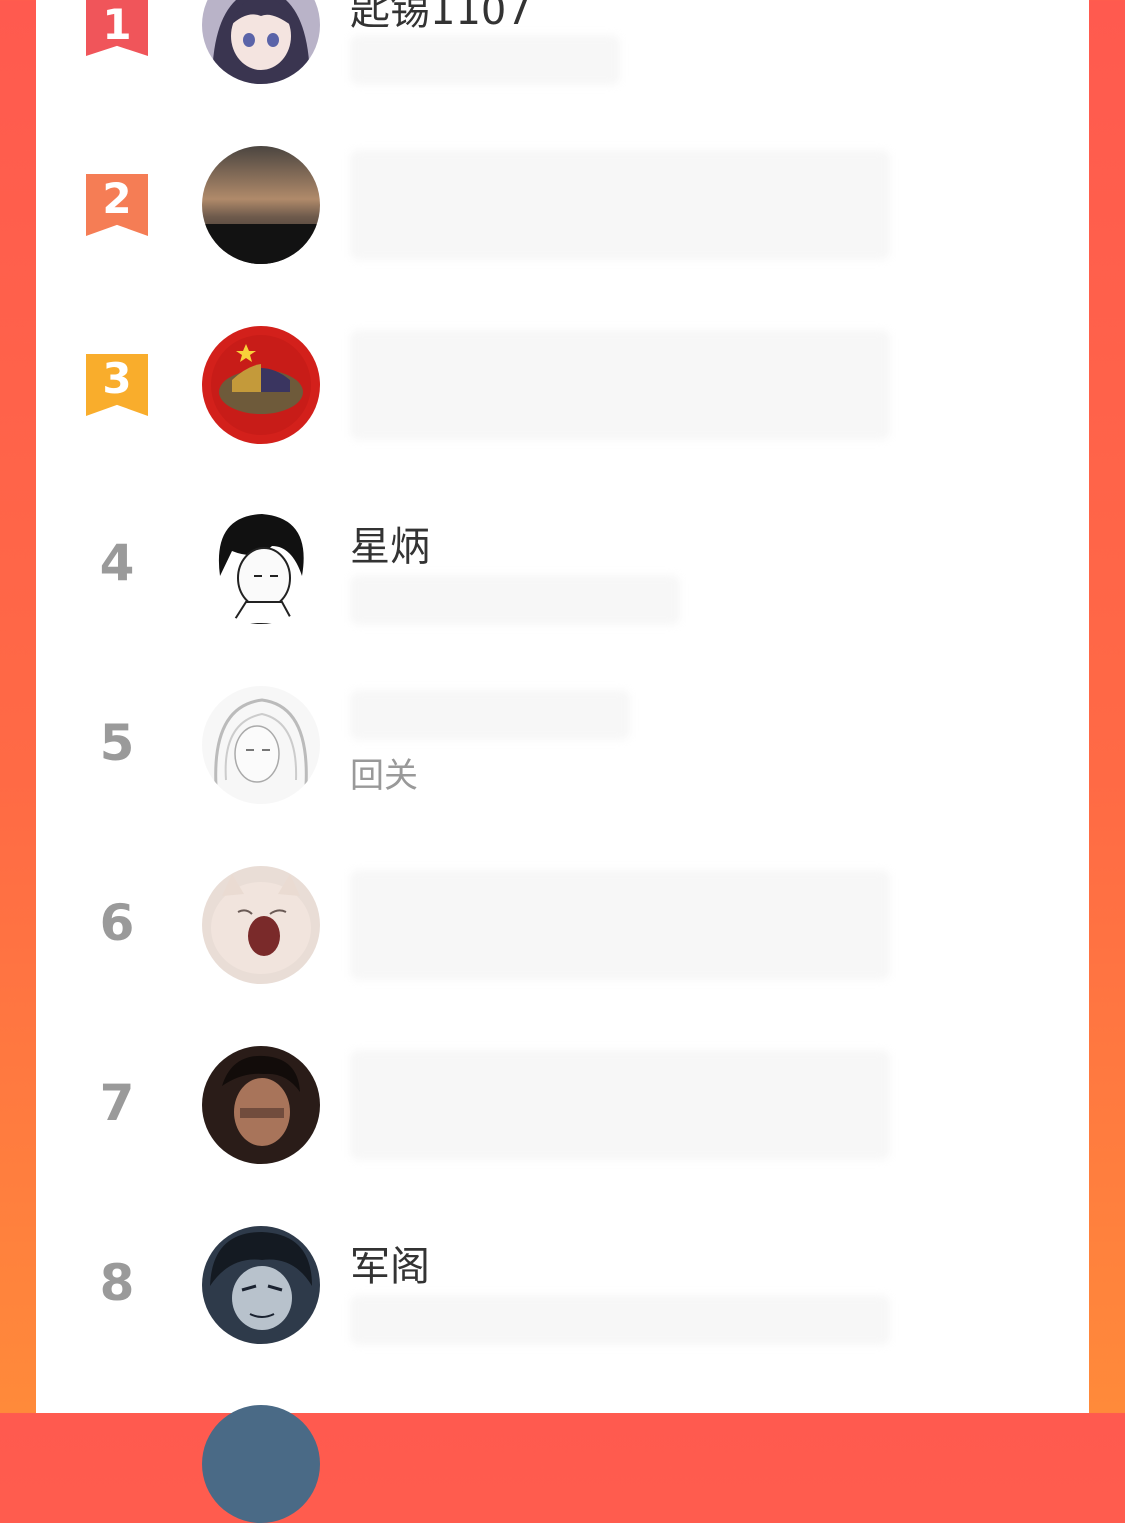 This screenshot has width=1125, height=1523. Describe the element at coordinates (390, 1267) in the screenshot. I see `user-name: 军阁` at that location.